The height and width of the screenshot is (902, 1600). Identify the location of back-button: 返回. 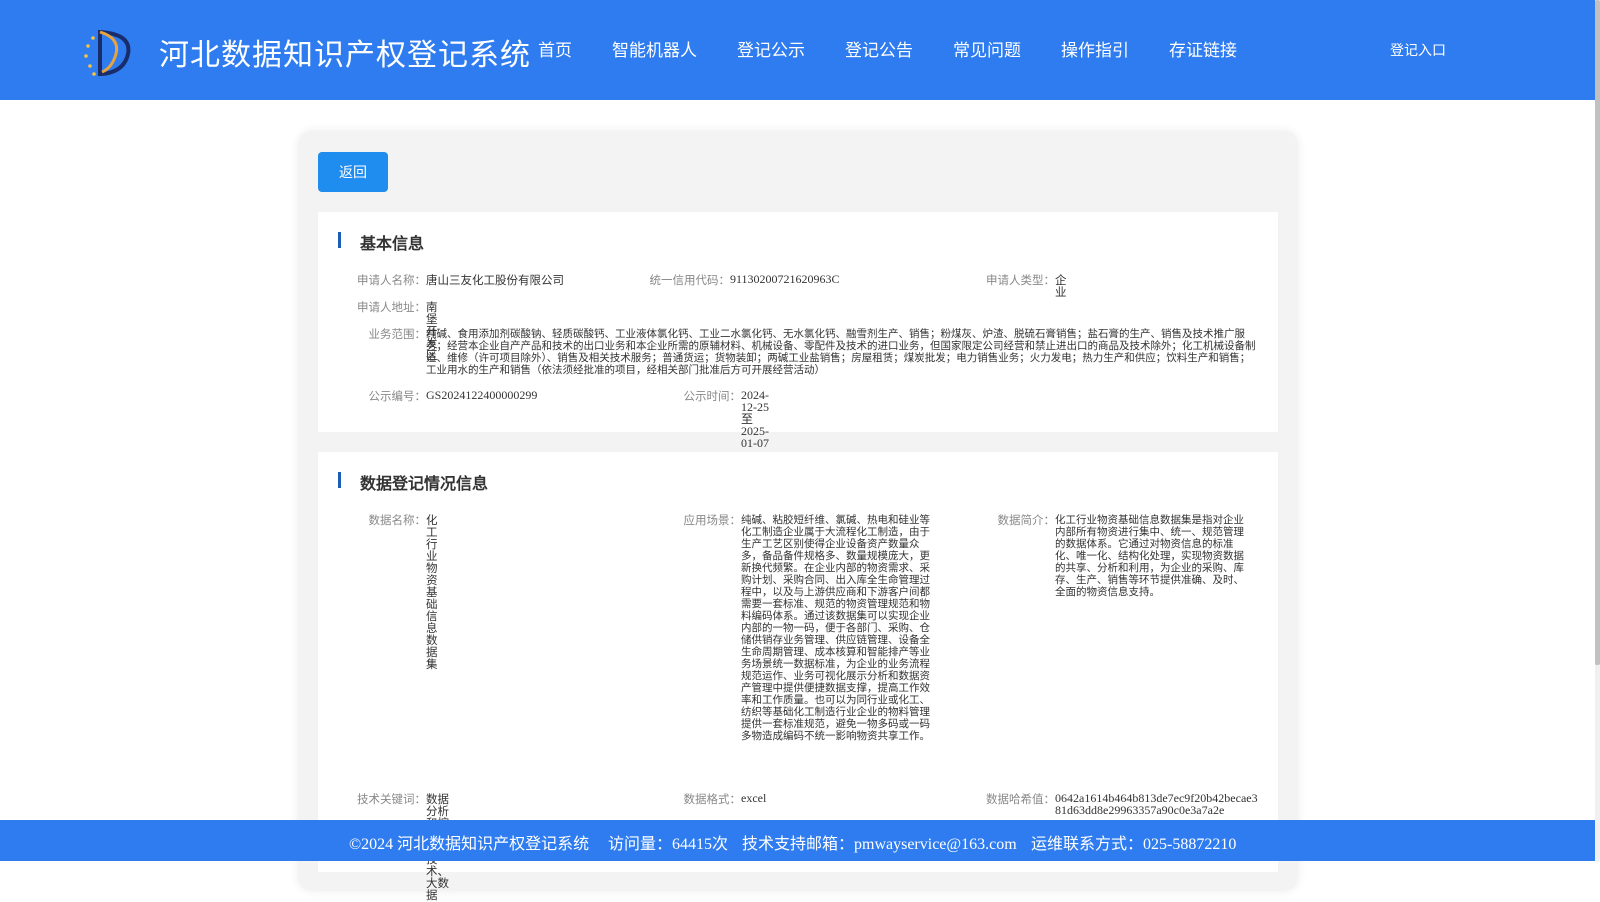
(353, 172).